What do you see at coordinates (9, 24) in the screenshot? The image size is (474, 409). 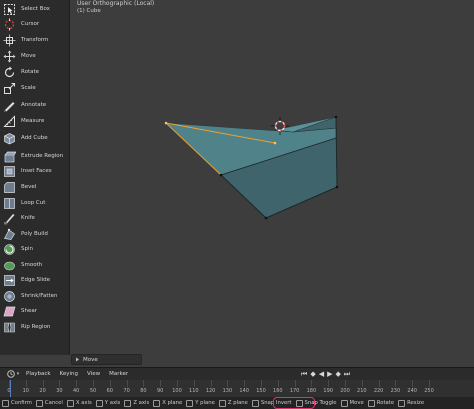 I see `cursor-icon` at bounding box center [9, 24].